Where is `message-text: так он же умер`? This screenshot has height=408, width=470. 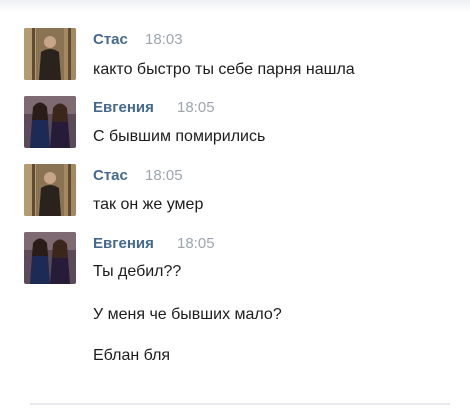 message-text: так он же умер is located at coordinates (148, 204).